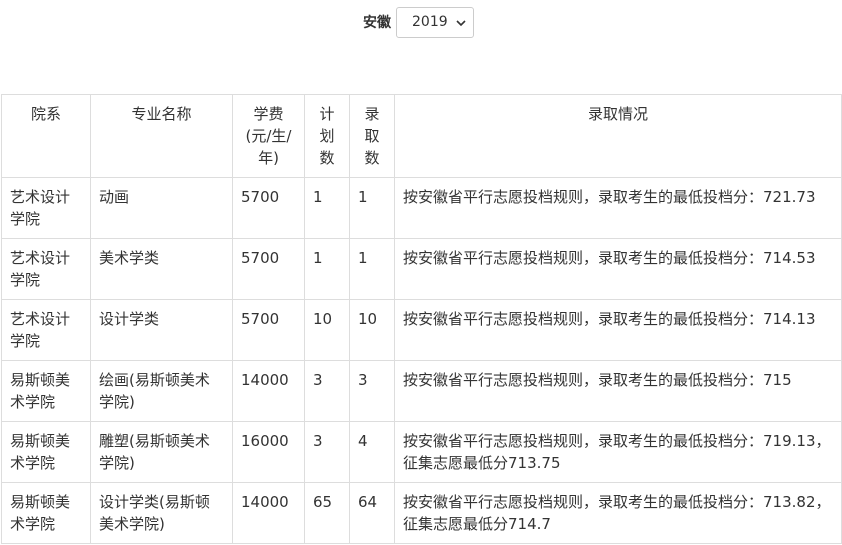  What do you see at coordinates (161, 513) in the screenshot?
I see `cell-major: 设计学类(易斯顿美术学院)` at bounding box center [161, 513].